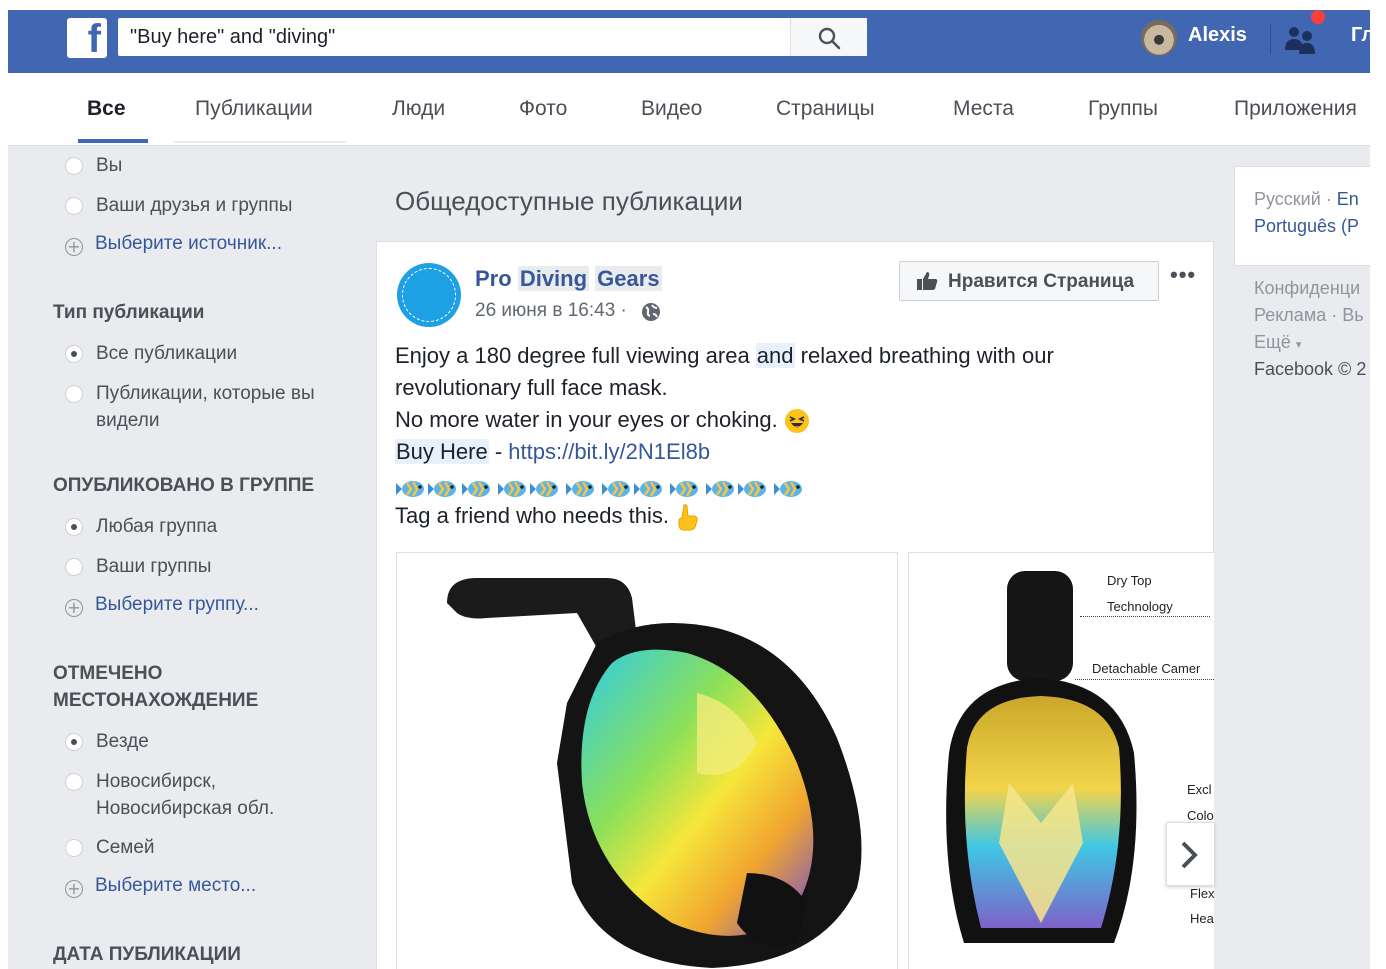 The image size is (1386, 969). I want to click on radio-any-group, so click(74, 527).